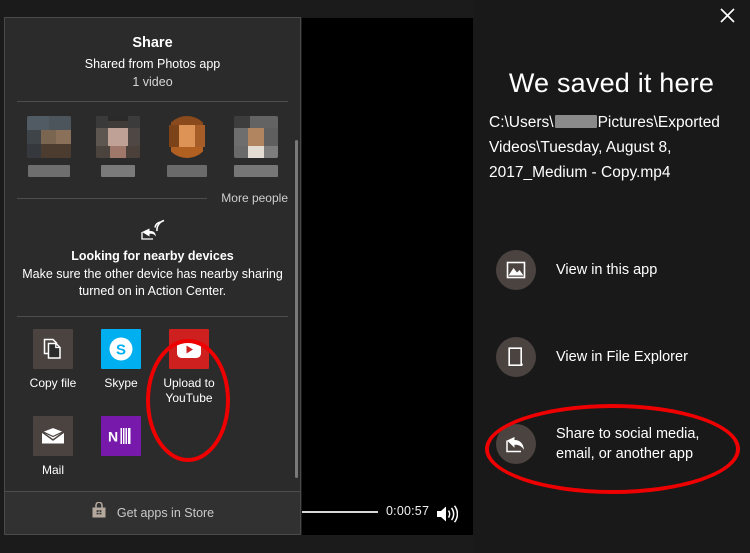 This screenshot has width=750, height=553. What do you see at coordinates (607, 270) in the screenshot?
I see `action-label: View in this app` at bounding box center [607, 270].